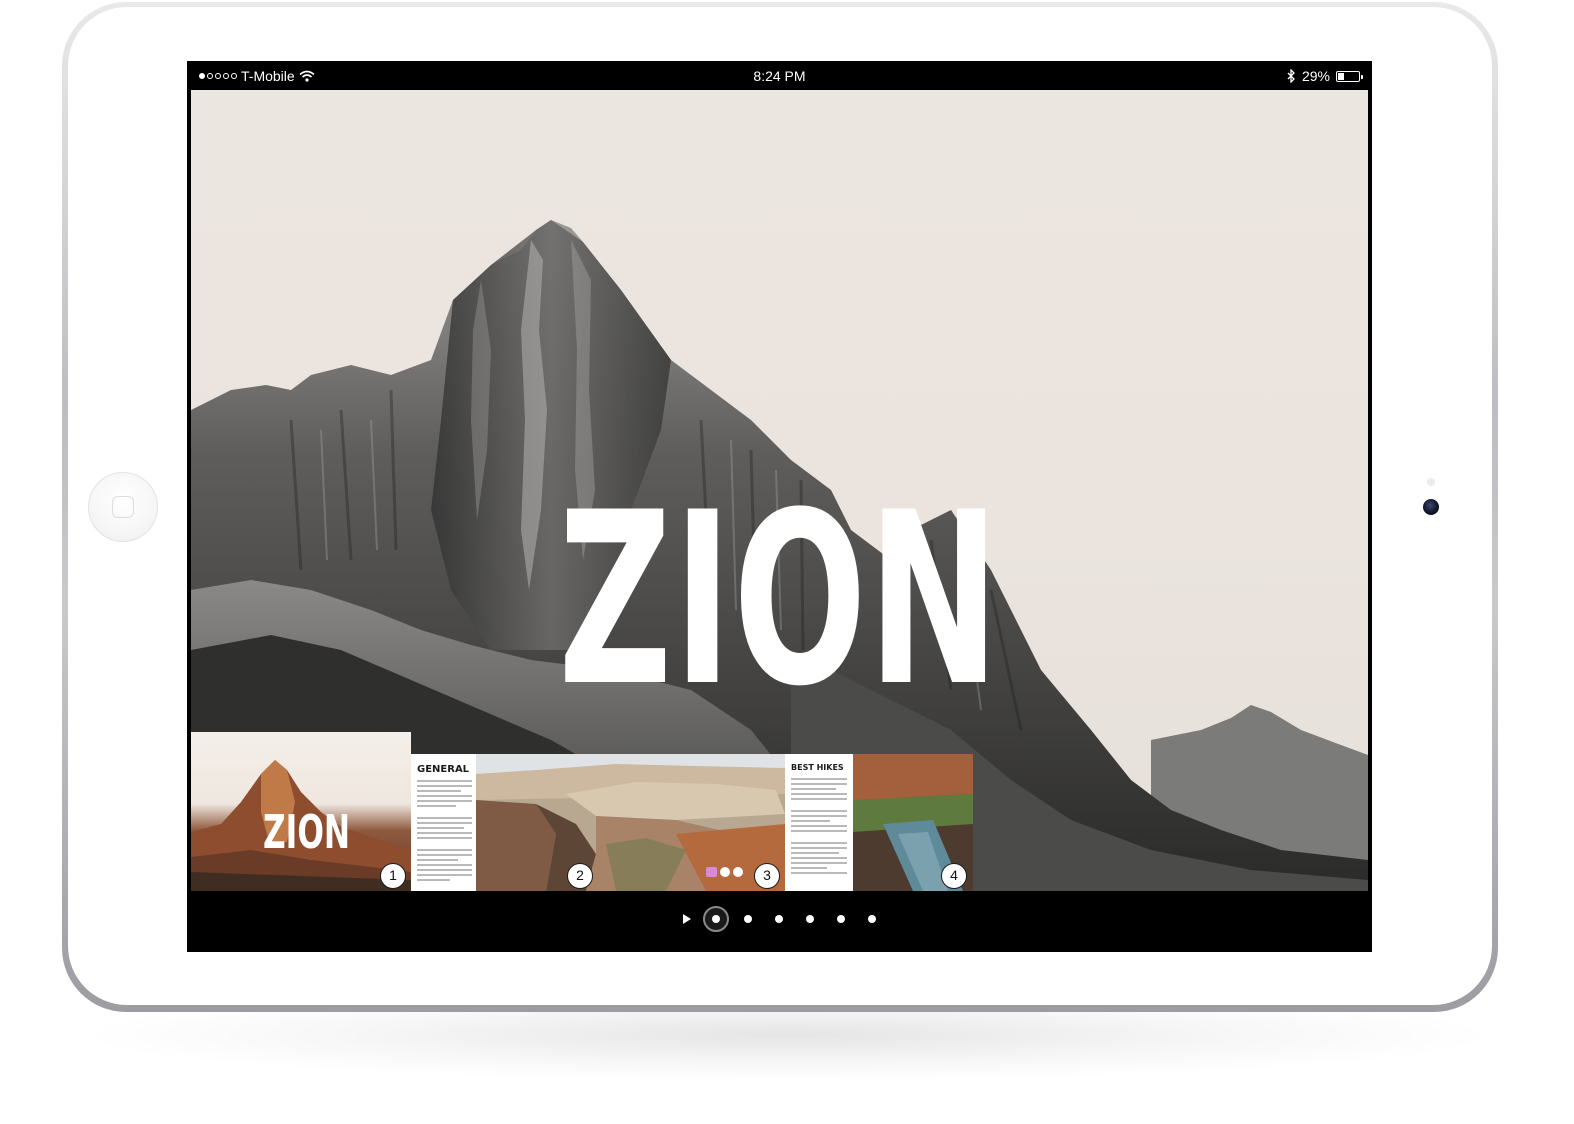 The height and width of the screenshot is (1124, 1574). I want to click on status-right: 29%, so click(1325, 76).